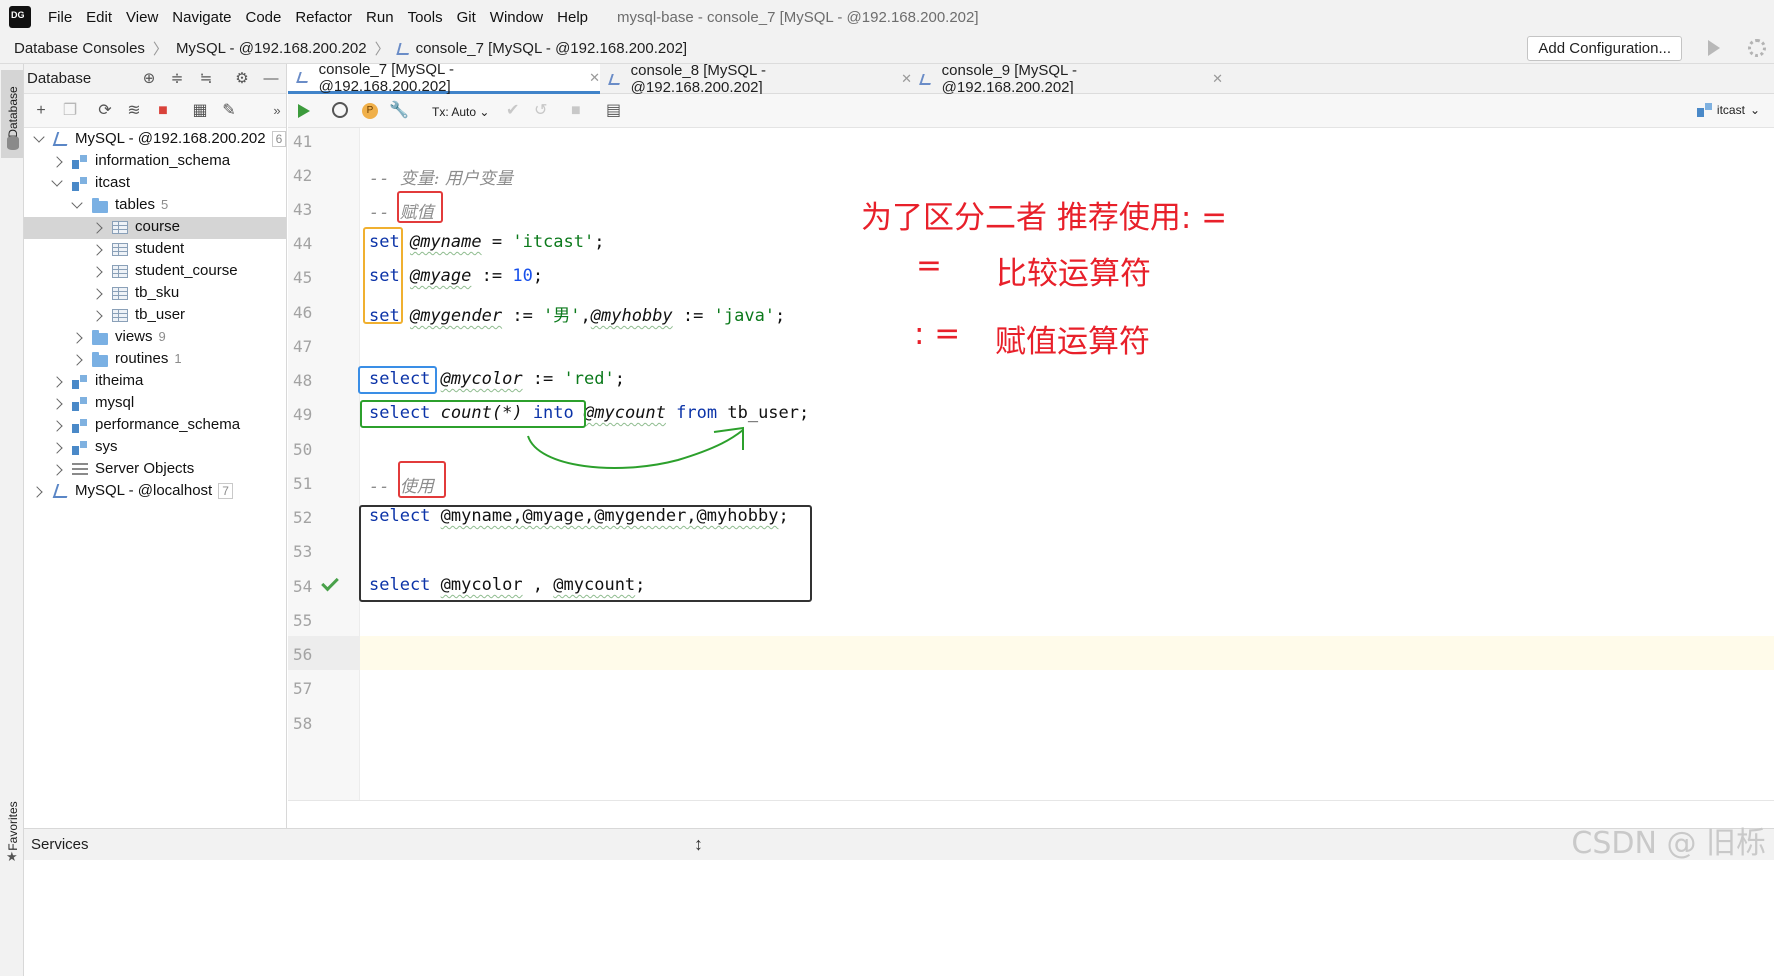 The width and height of the screenshot is (1774, 976). What do you see at coordinates (155, 250) in the screenshot?
I see `tree-item-student: student` at bounding box center [155, 250].